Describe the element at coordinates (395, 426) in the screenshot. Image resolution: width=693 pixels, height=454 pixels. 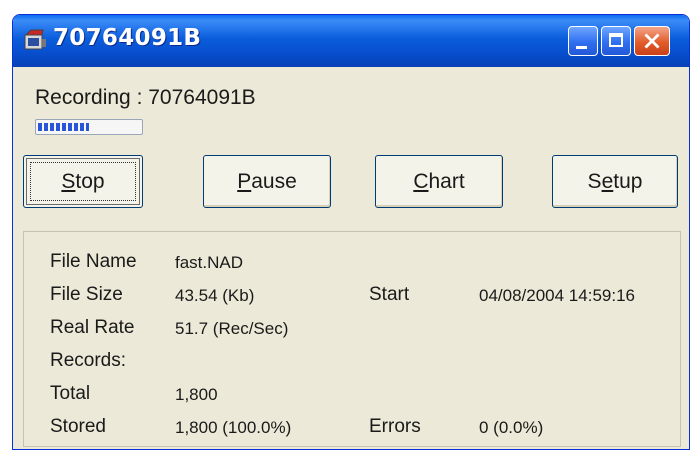
I see `errors-label: Errors` at that location.